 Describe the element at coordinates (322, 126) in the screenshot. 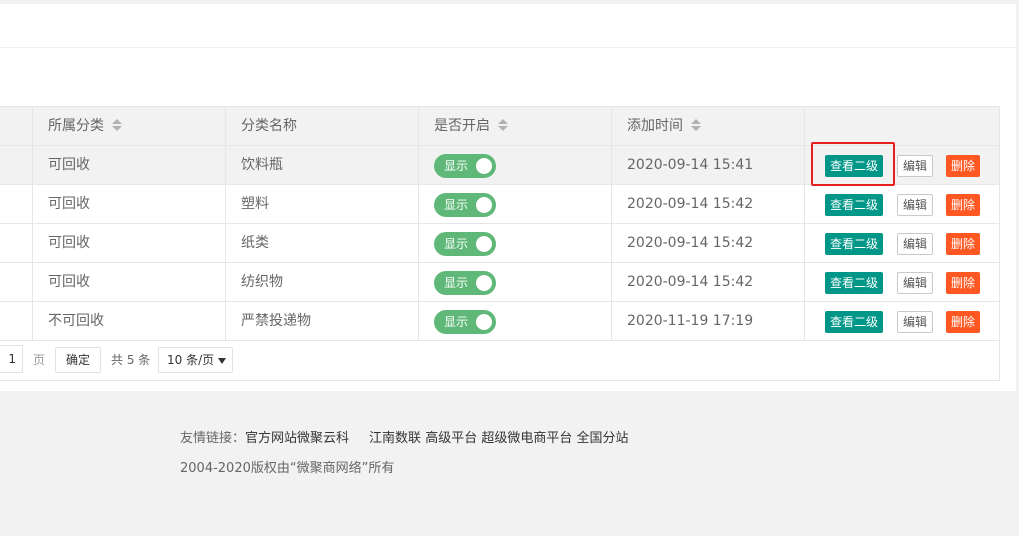

I see `header-name: 分类名称` at that location.